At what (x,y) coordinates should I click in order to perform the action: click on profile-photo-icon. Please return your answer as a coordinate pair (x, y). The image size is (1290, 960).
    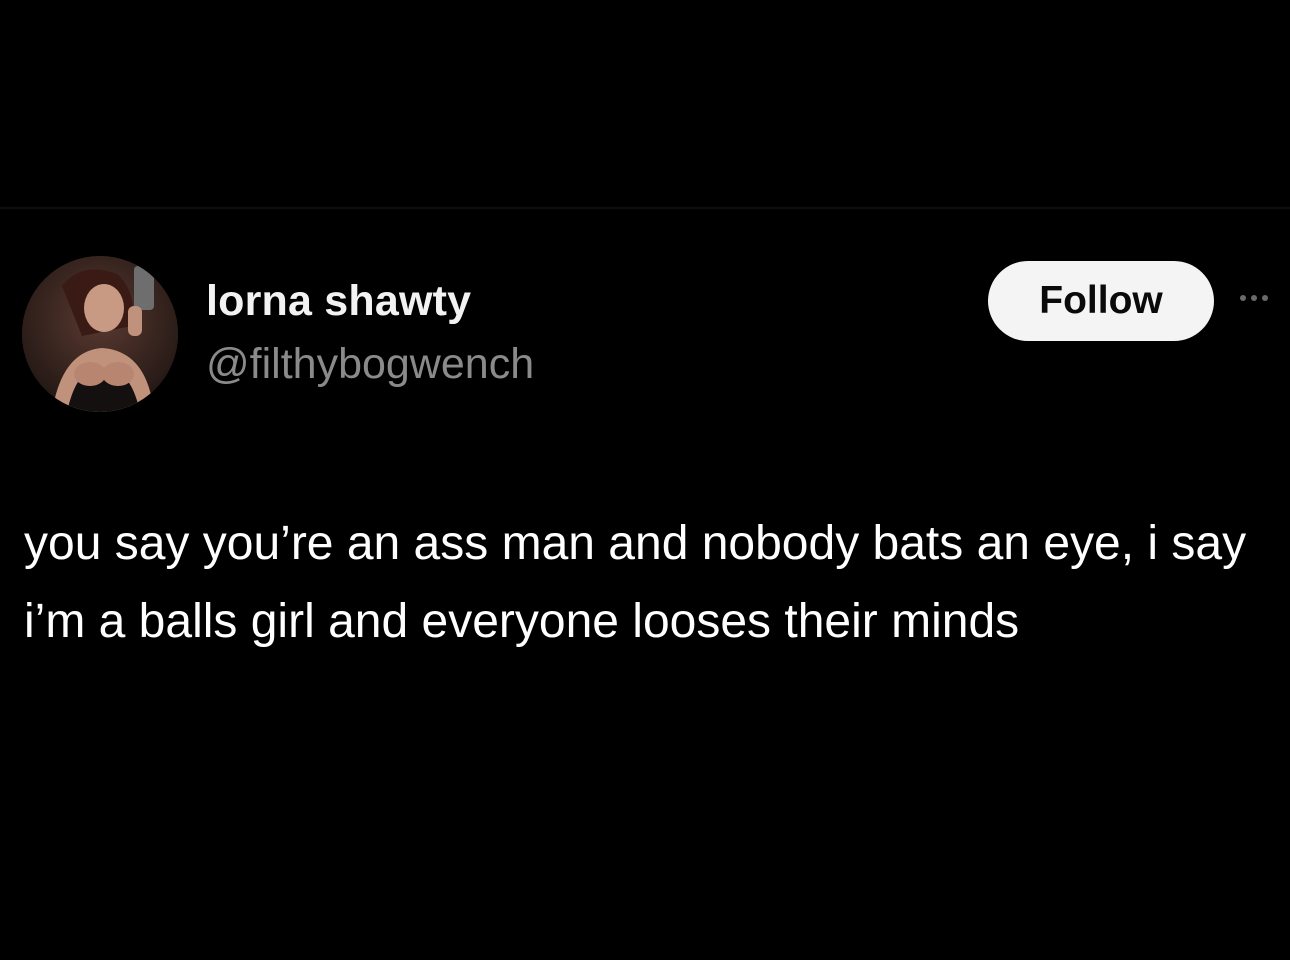
    Looking at the image, I should click on (100, 334).